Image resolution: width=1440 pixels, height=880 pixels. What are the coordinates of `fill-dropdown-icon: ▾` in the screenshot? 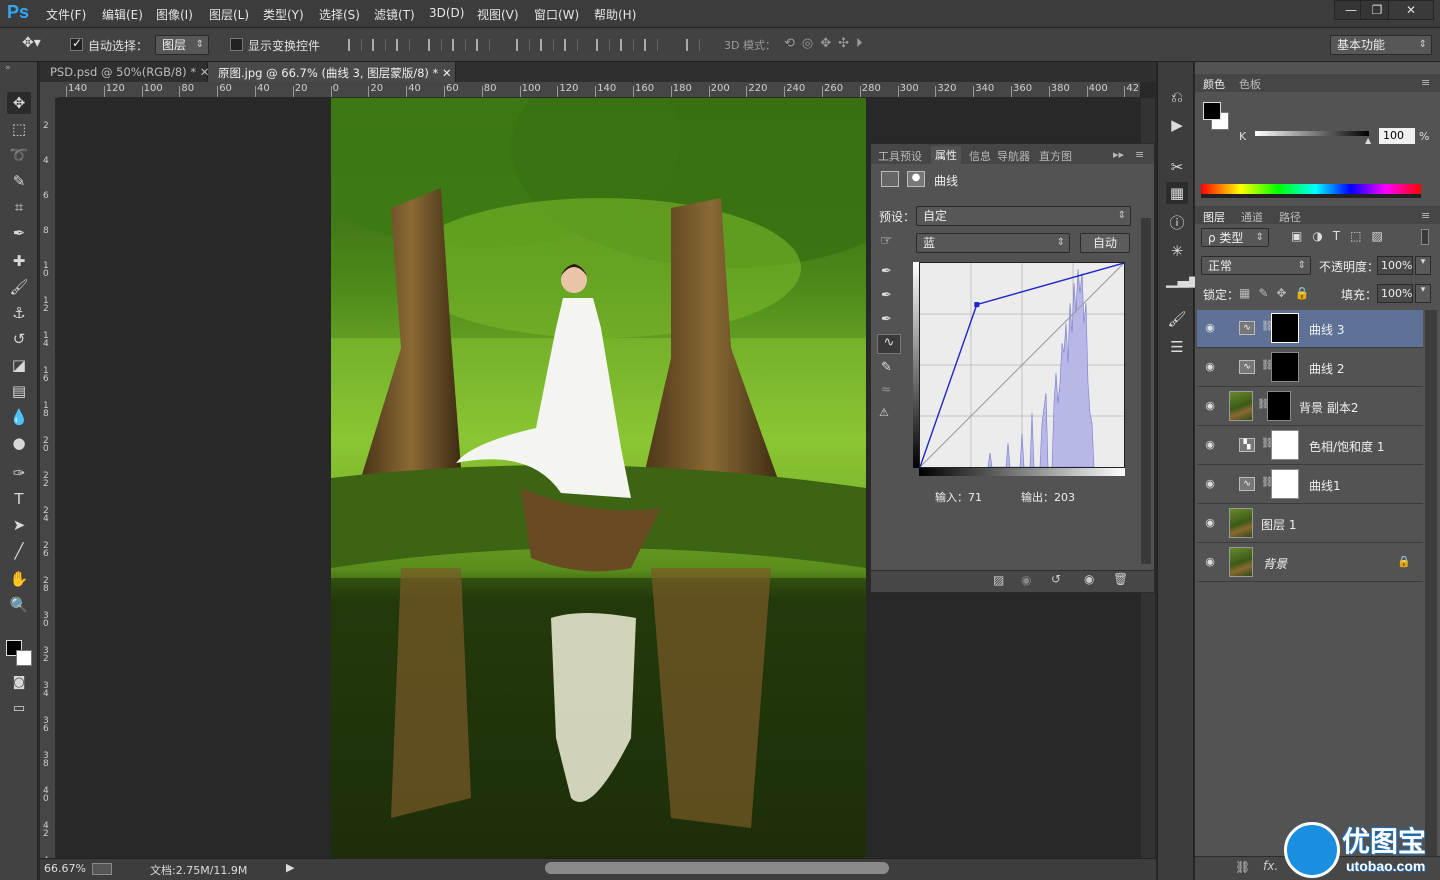 It's located at (1423, 293).